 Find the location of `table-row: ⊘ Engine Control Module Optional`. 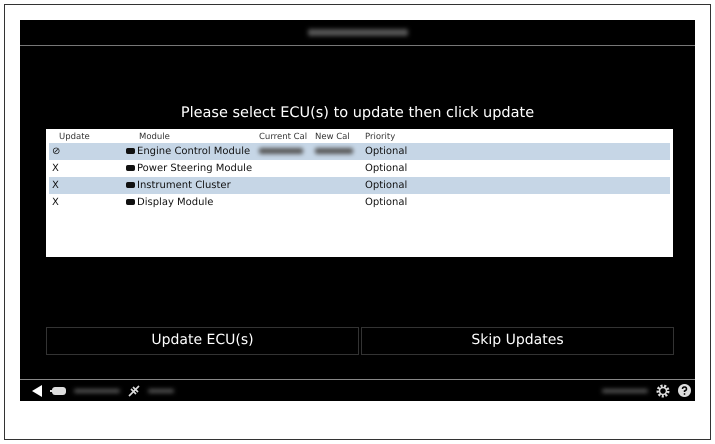

table-row: ⊘ Engine Control Module Optional is located at coordinates (359, 151).